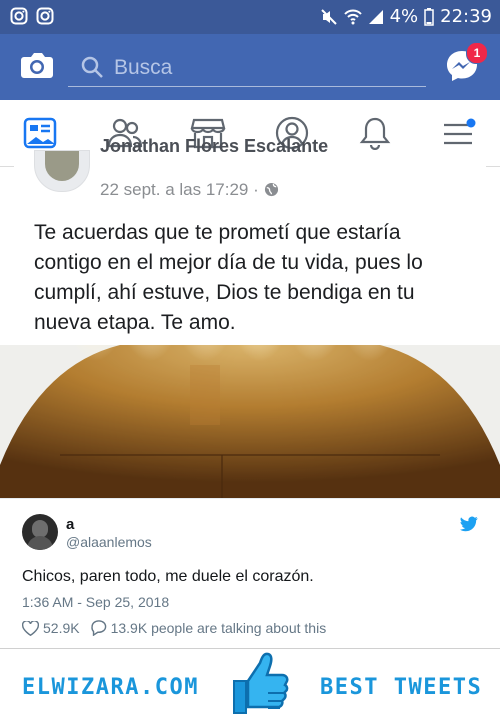 This screenshot has width=500, height=723. I want to click on status-right: 4% 22:39, so click(406, 16).